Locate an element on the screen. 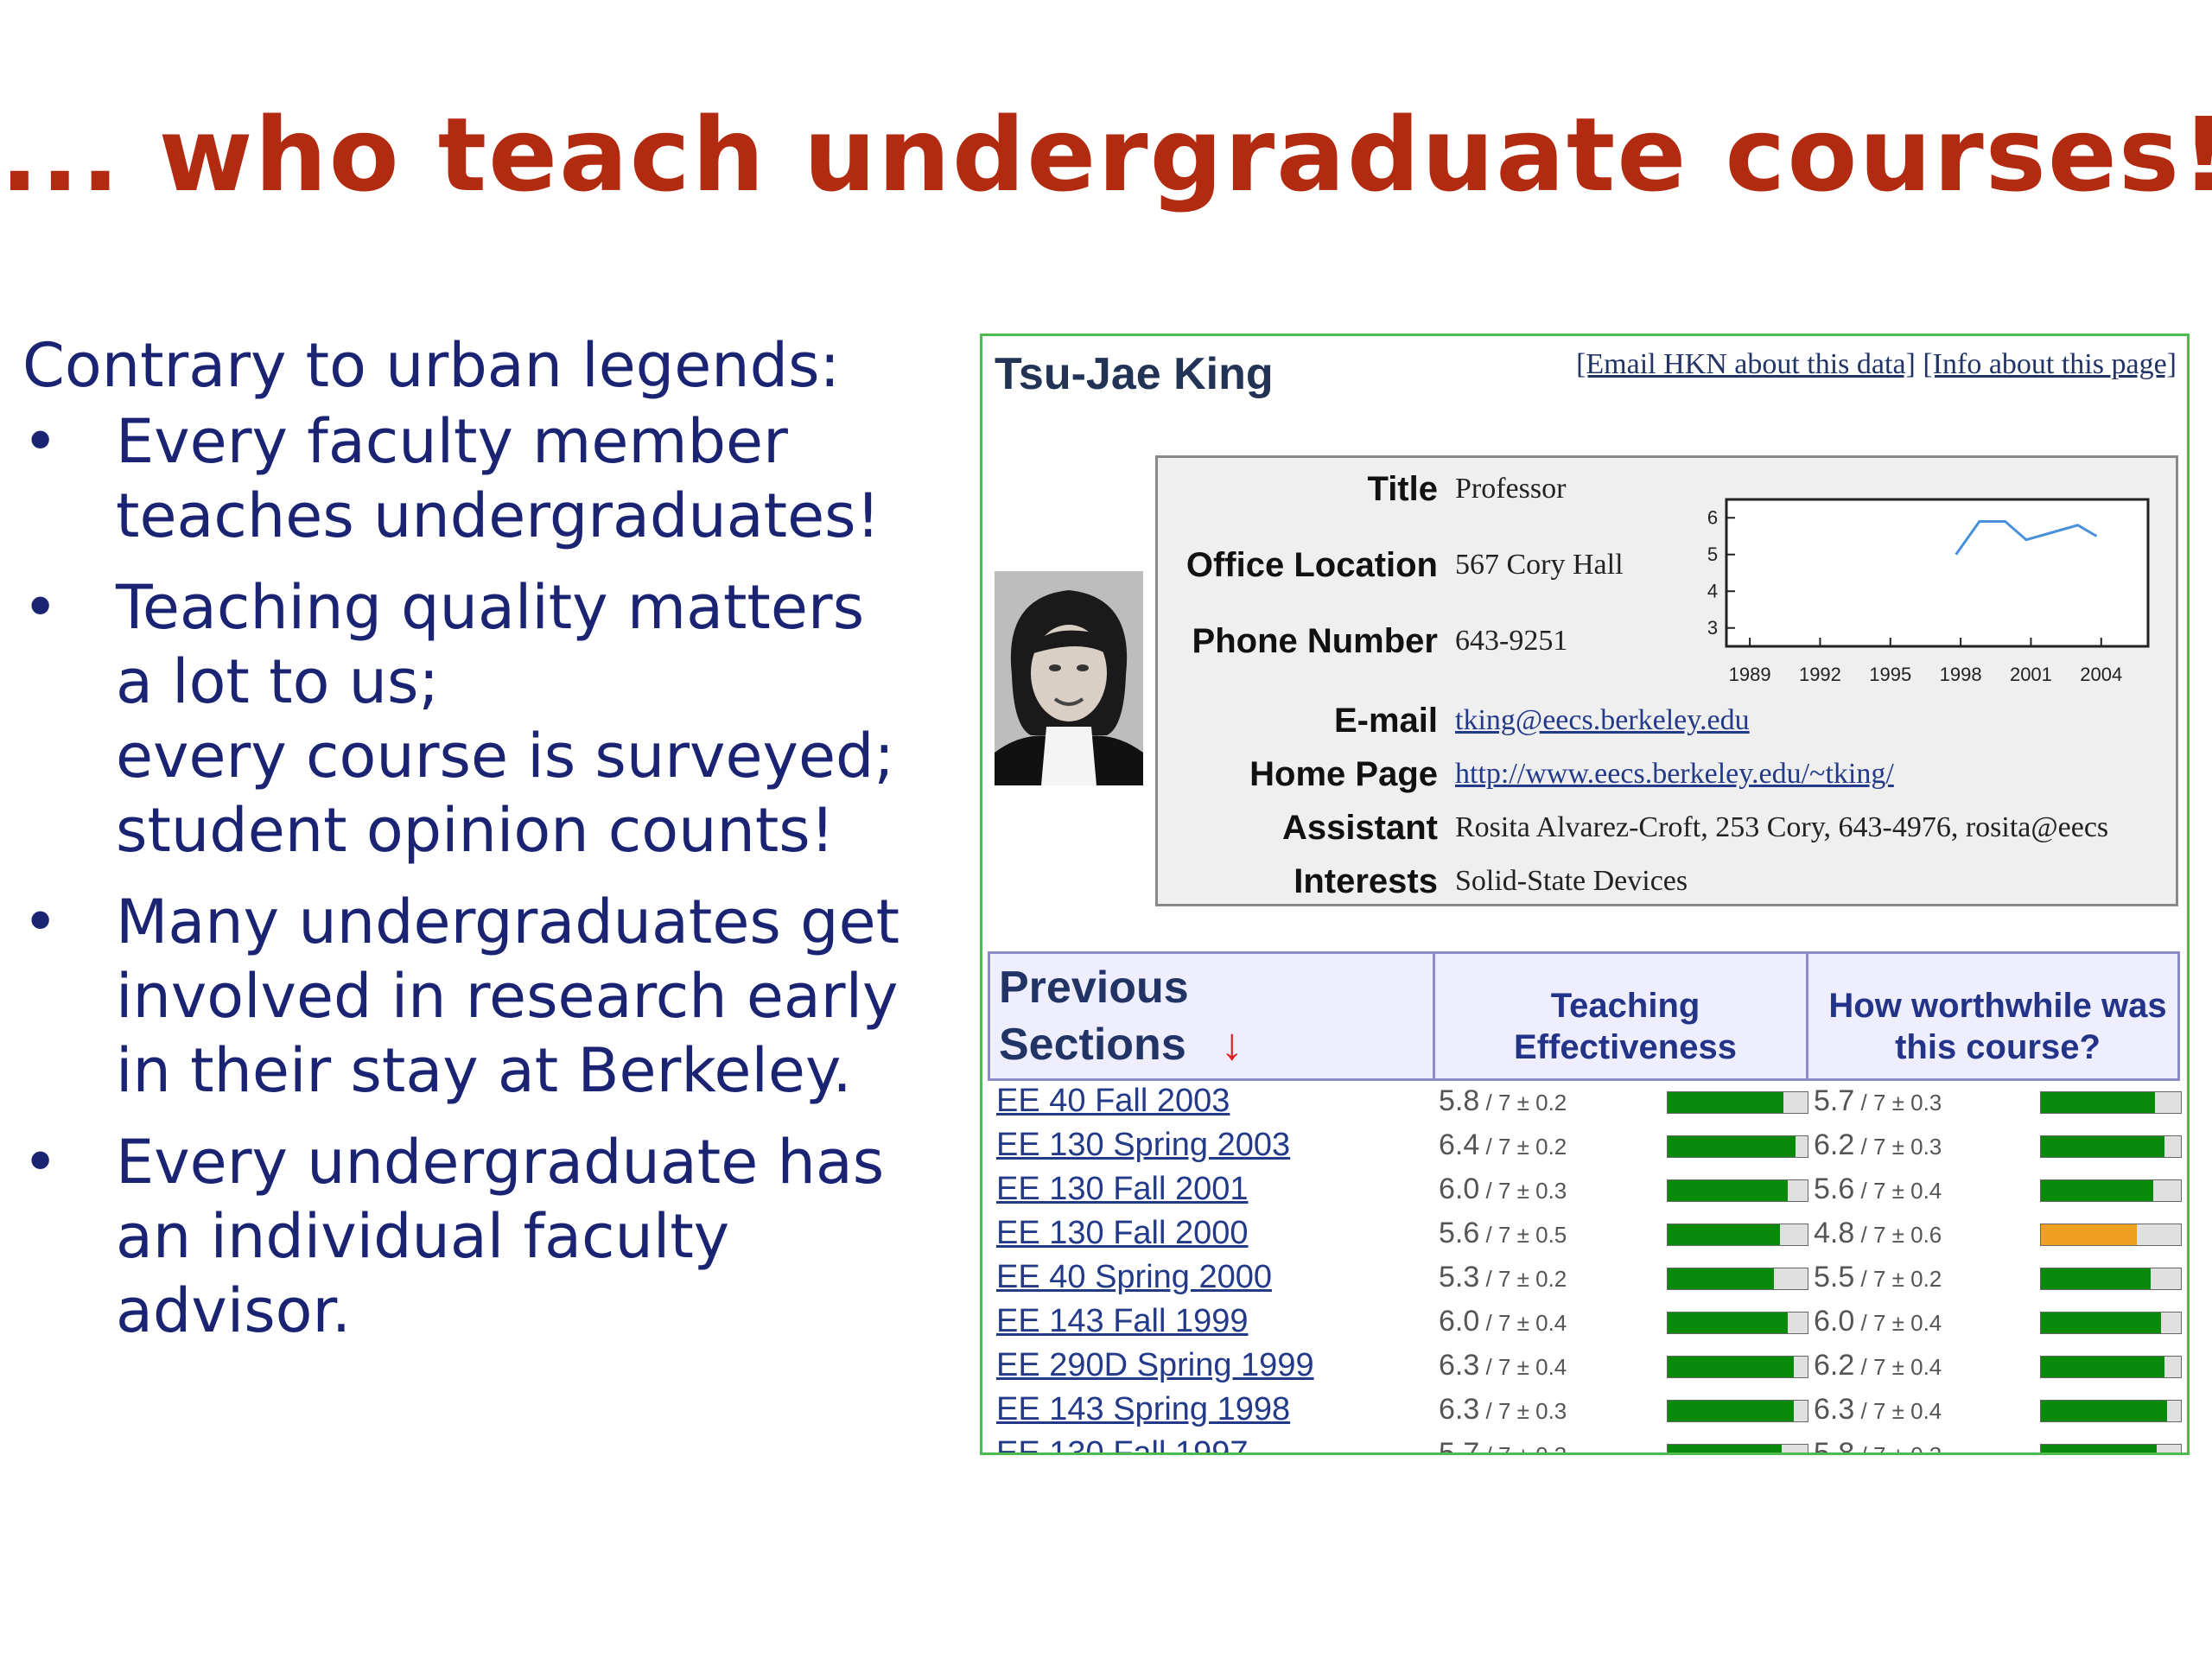 Image resolution: width=2212 pixels, height=1659 pixels. te-score: 6.4 / 7 ± 0.2 is located at coordinates (1503, 1144).